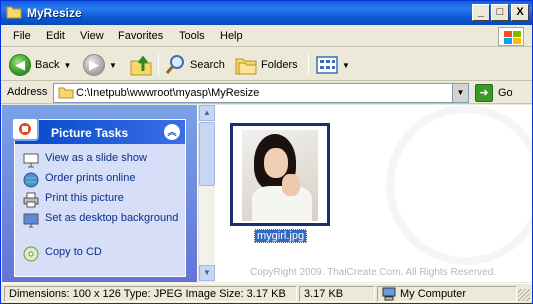 The width and height of the screenshot is (533, 304). I want to click on printer-icon, so click(31, 200).